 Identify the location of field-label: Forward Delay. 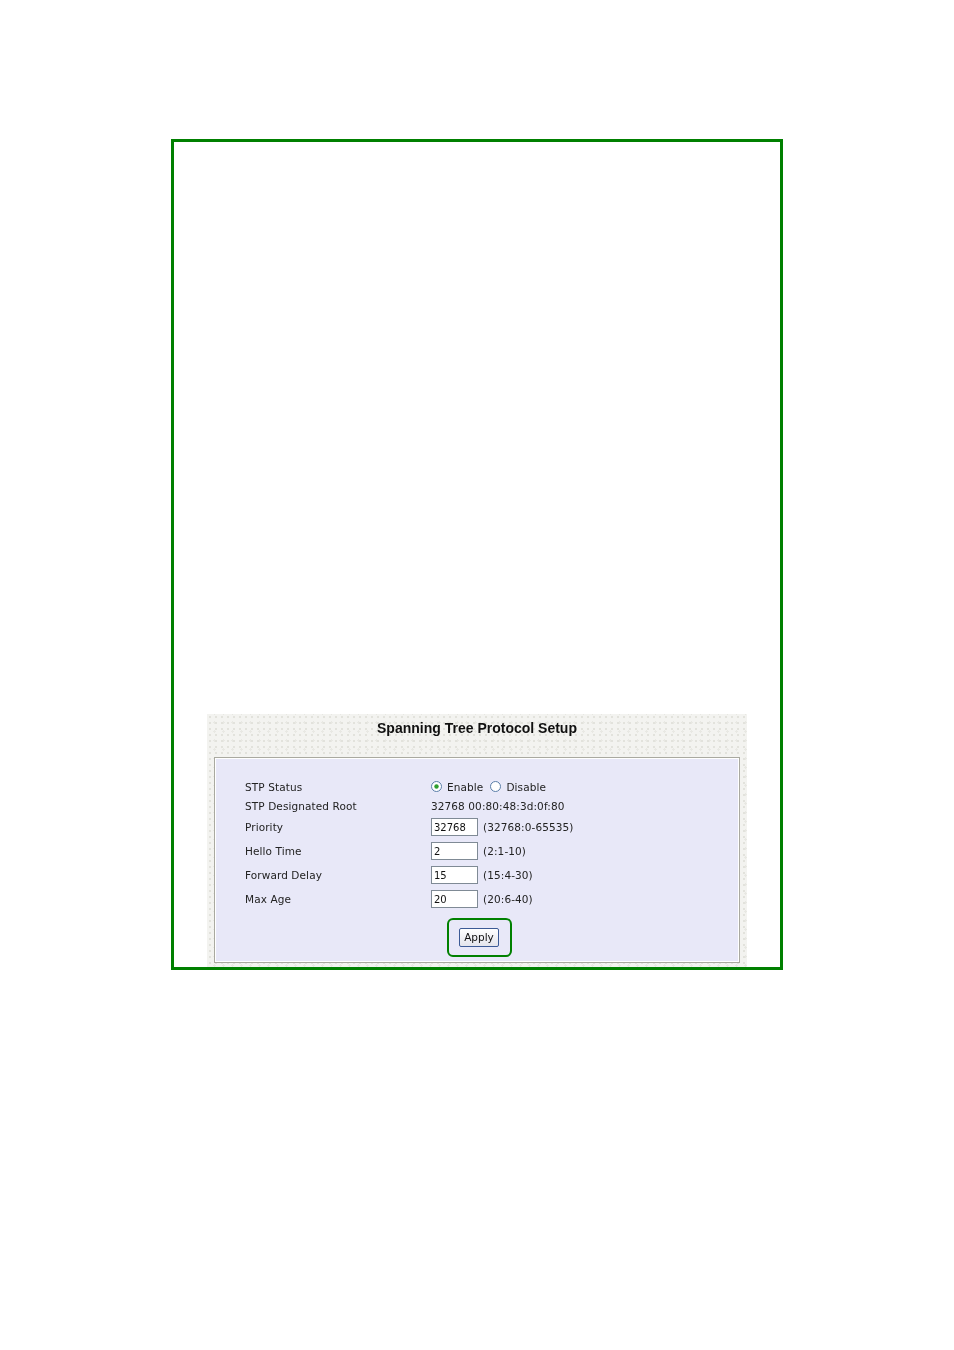
(284, 875).